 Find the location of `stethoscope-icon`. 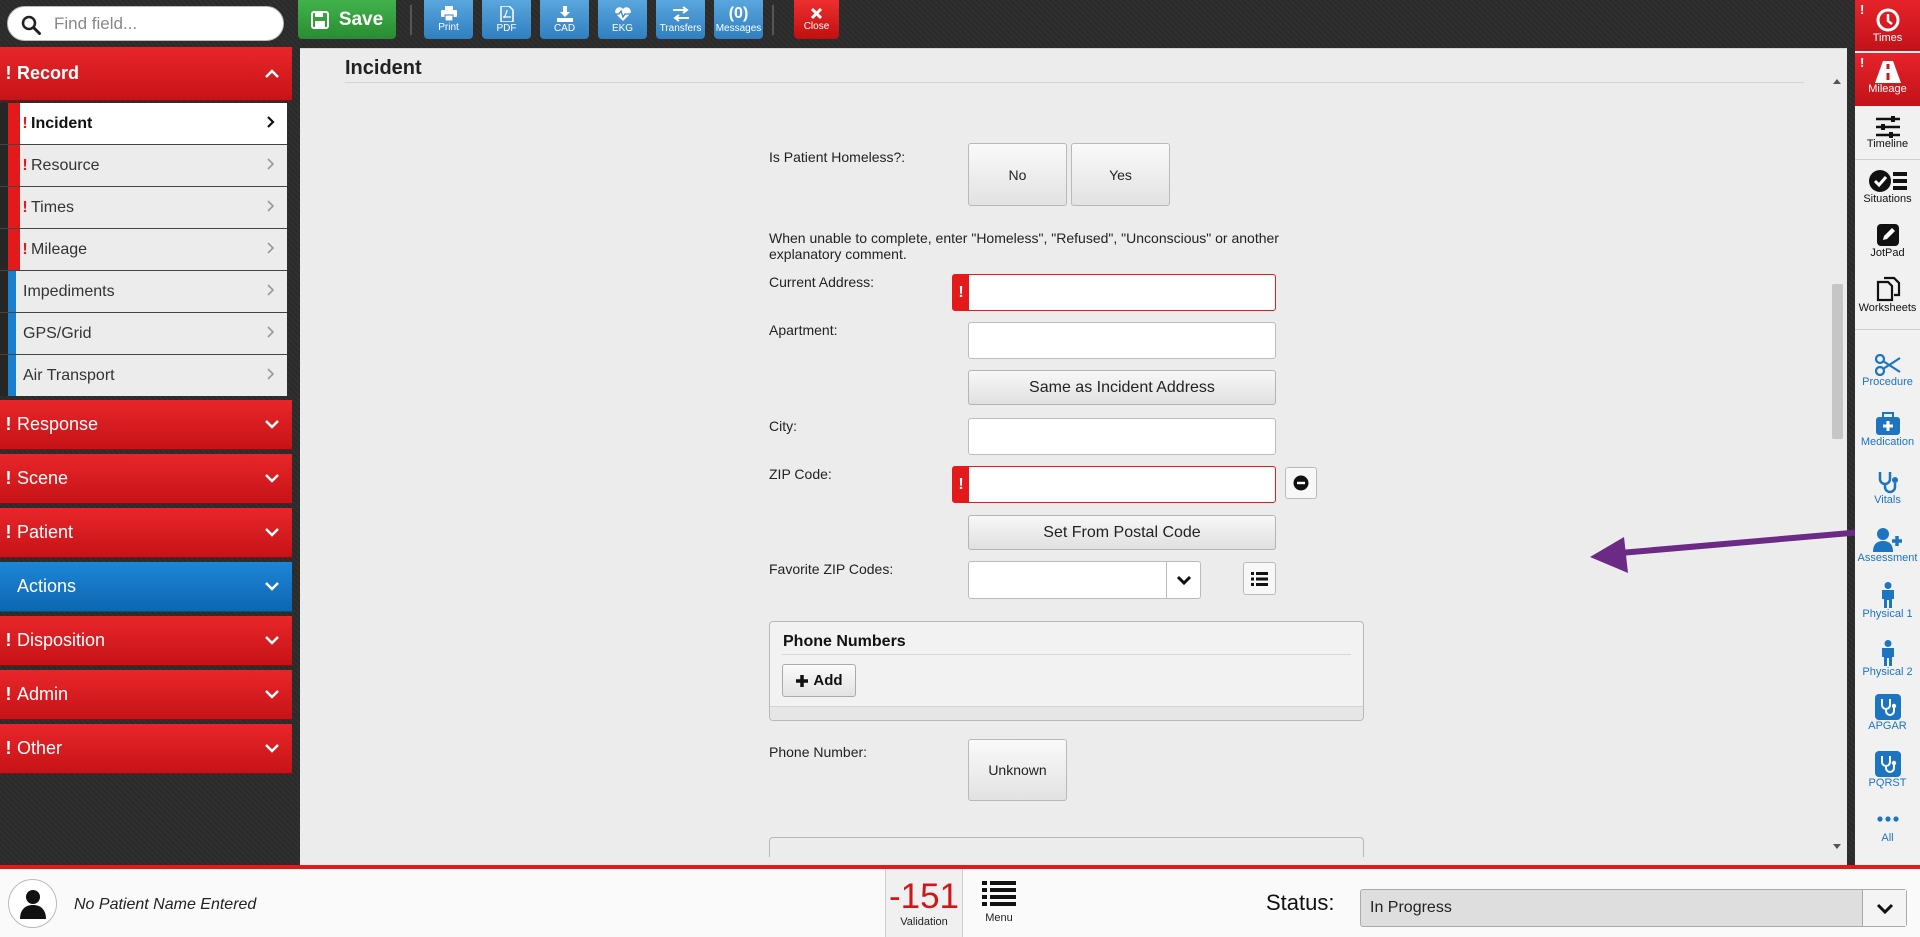

stethoscope-icon is located at coordinates (1888, 483).